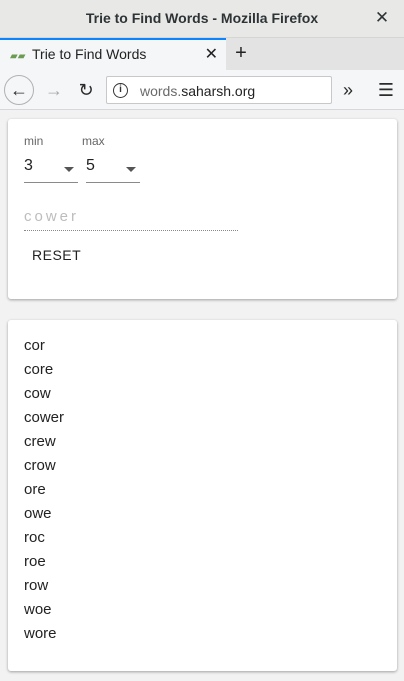  I want to click on max-label: max, so click(93, 141).